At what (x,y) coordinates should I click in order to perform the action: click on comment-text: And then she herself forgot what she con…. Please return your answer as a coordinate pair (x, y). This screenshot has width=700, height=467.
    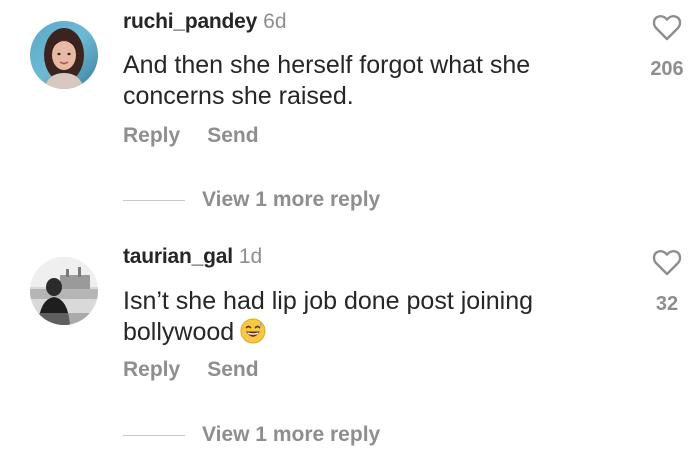
    Looking at the image, I should click on (327, 80).